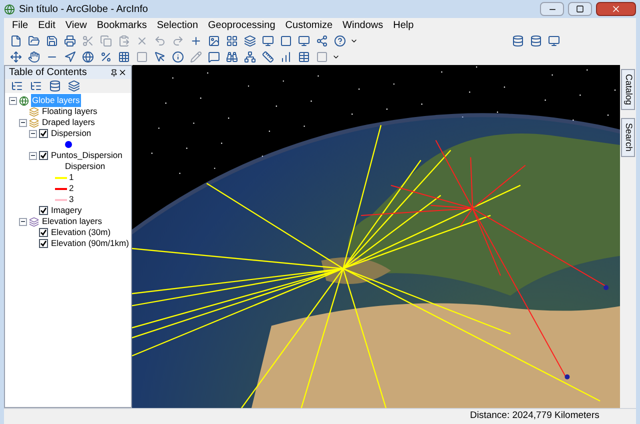 This screenshot has width=640, height=424. I want to click on layer-name: Imagery, so click(66, 210).